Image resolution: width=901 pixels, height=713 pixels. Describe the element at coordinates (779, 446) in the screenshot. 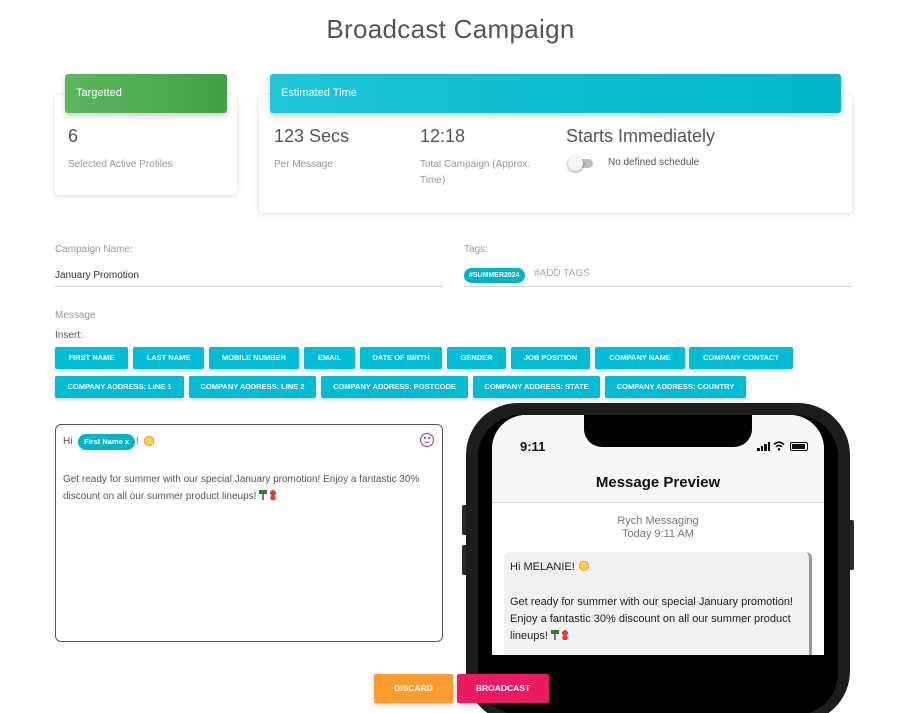

I see `wifi-icon` at that location.